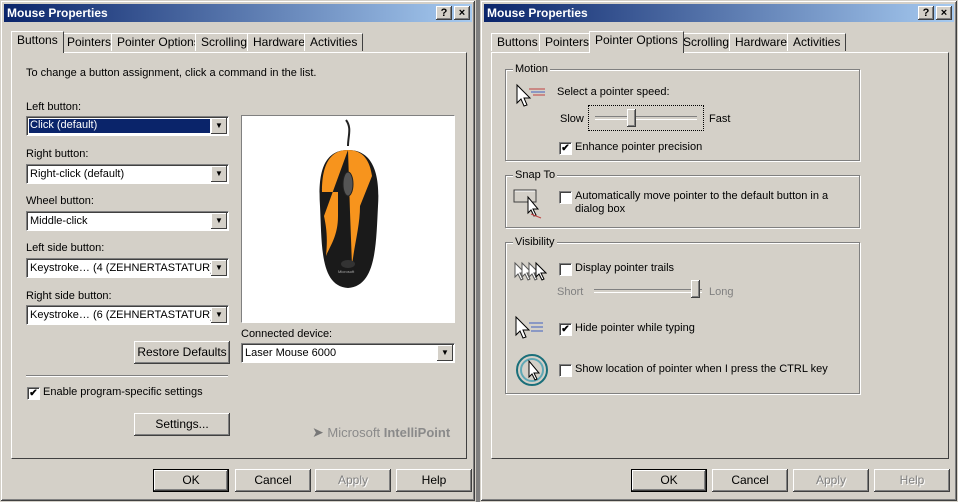 This screenshot has height=502, width=958. I want to click on left-side-button-label: Left side button:, so click(65, 248).